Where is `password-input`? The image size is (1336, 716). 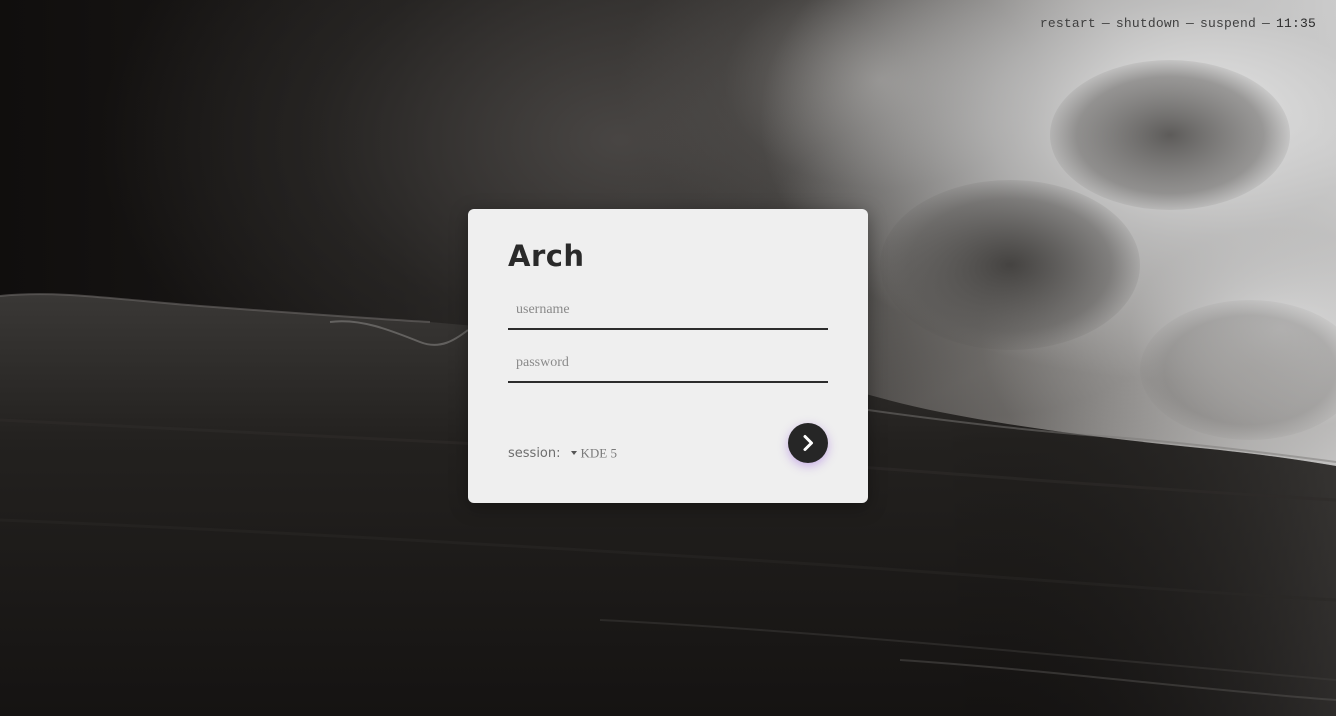
password-input is located at coordinates (668, 363).